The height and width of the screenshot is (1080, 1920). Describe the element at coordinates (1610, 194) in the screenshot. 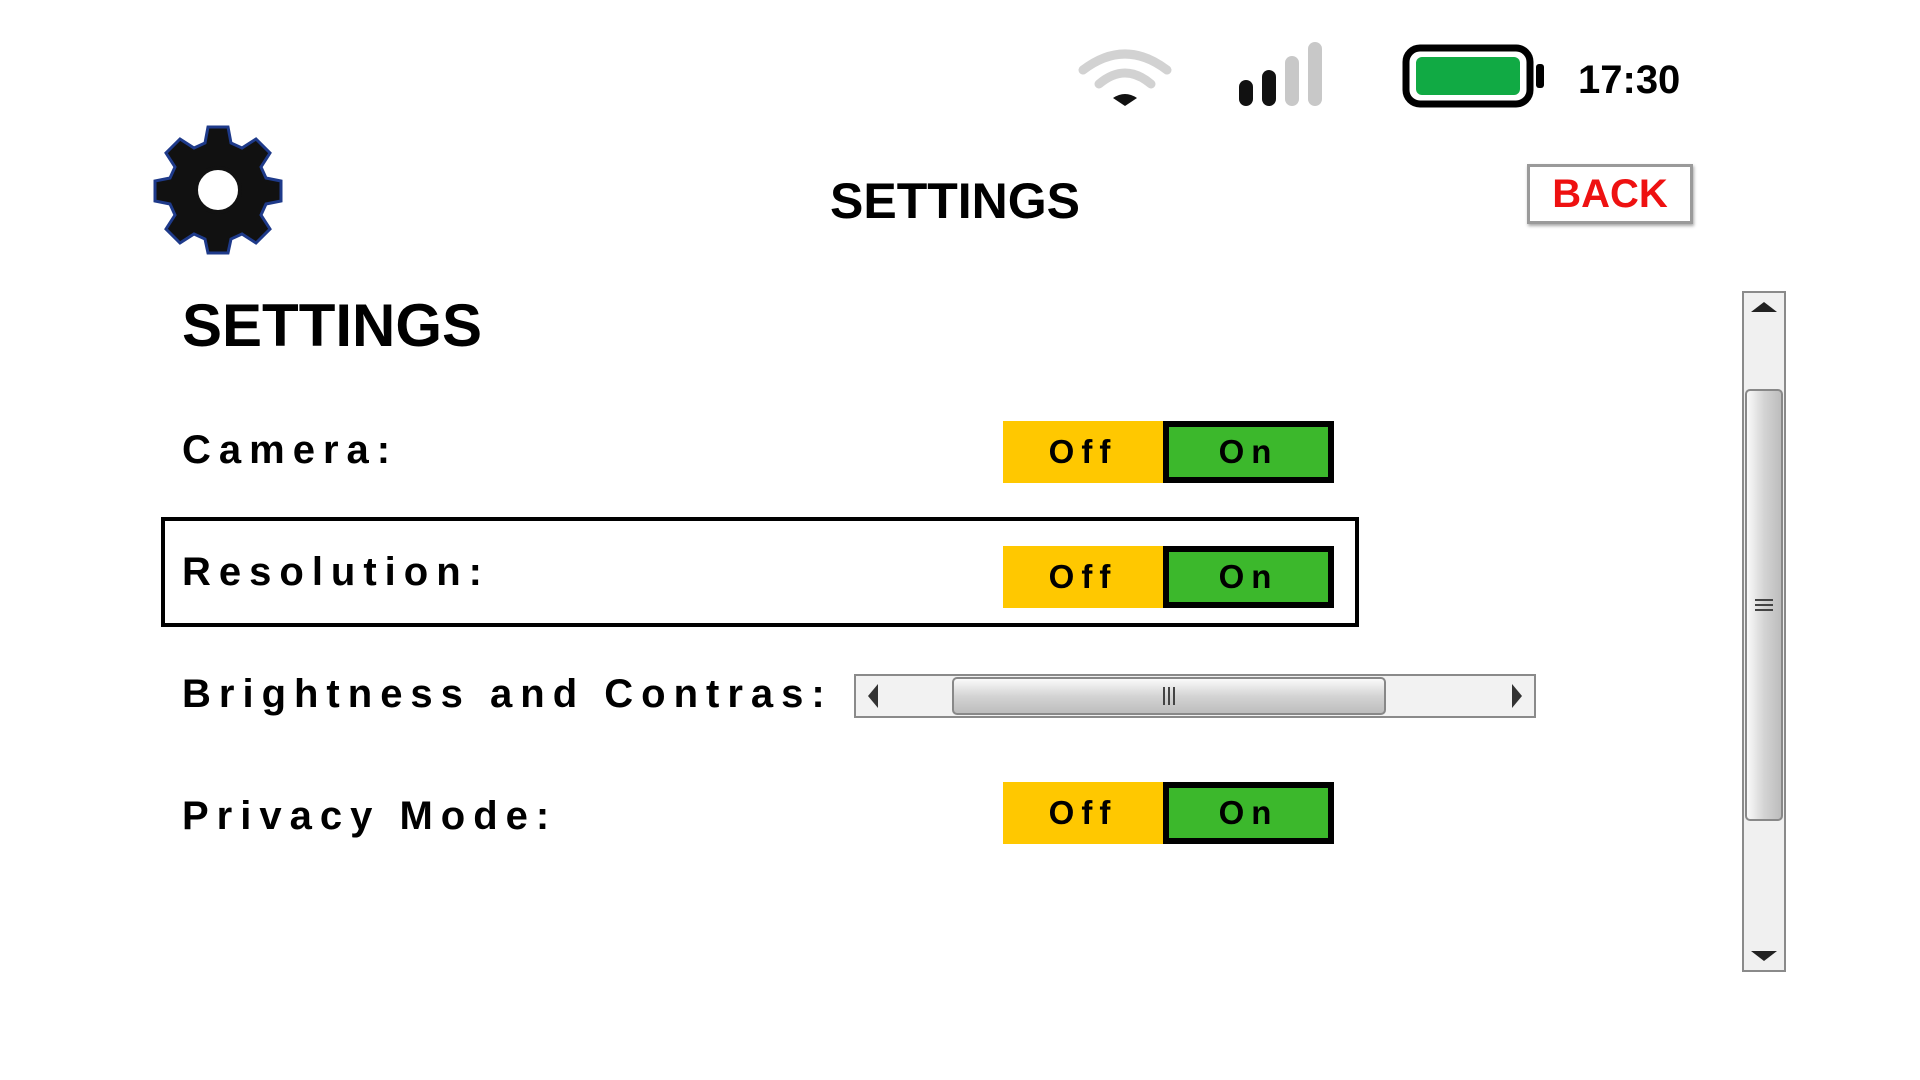

I see `back-button: BACK` at that location.